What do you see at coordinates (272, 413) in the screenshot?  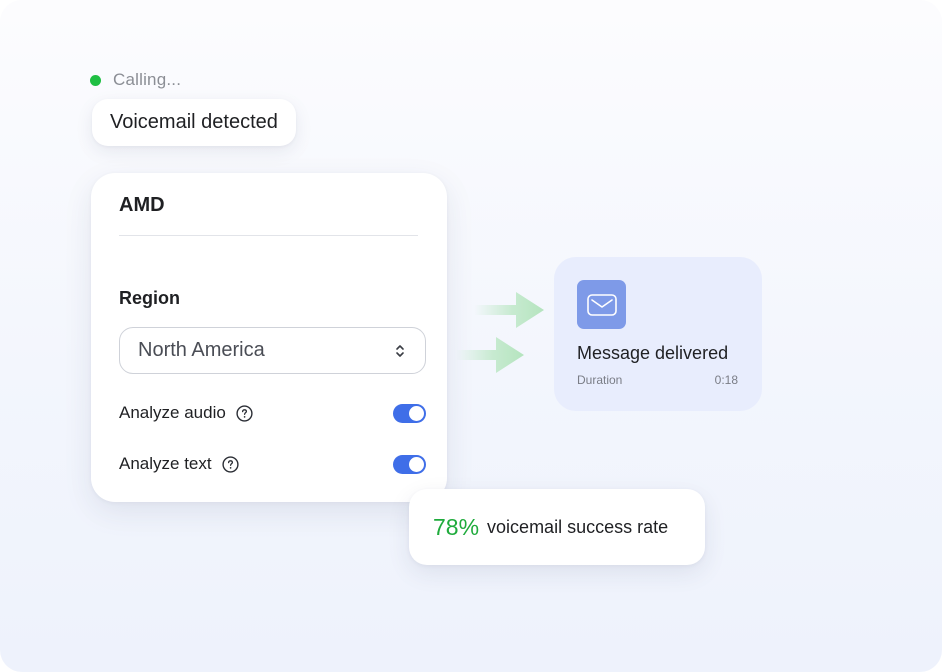 I see `analyze-audio-row: Analyze audio` at bounding box center [272, 413].